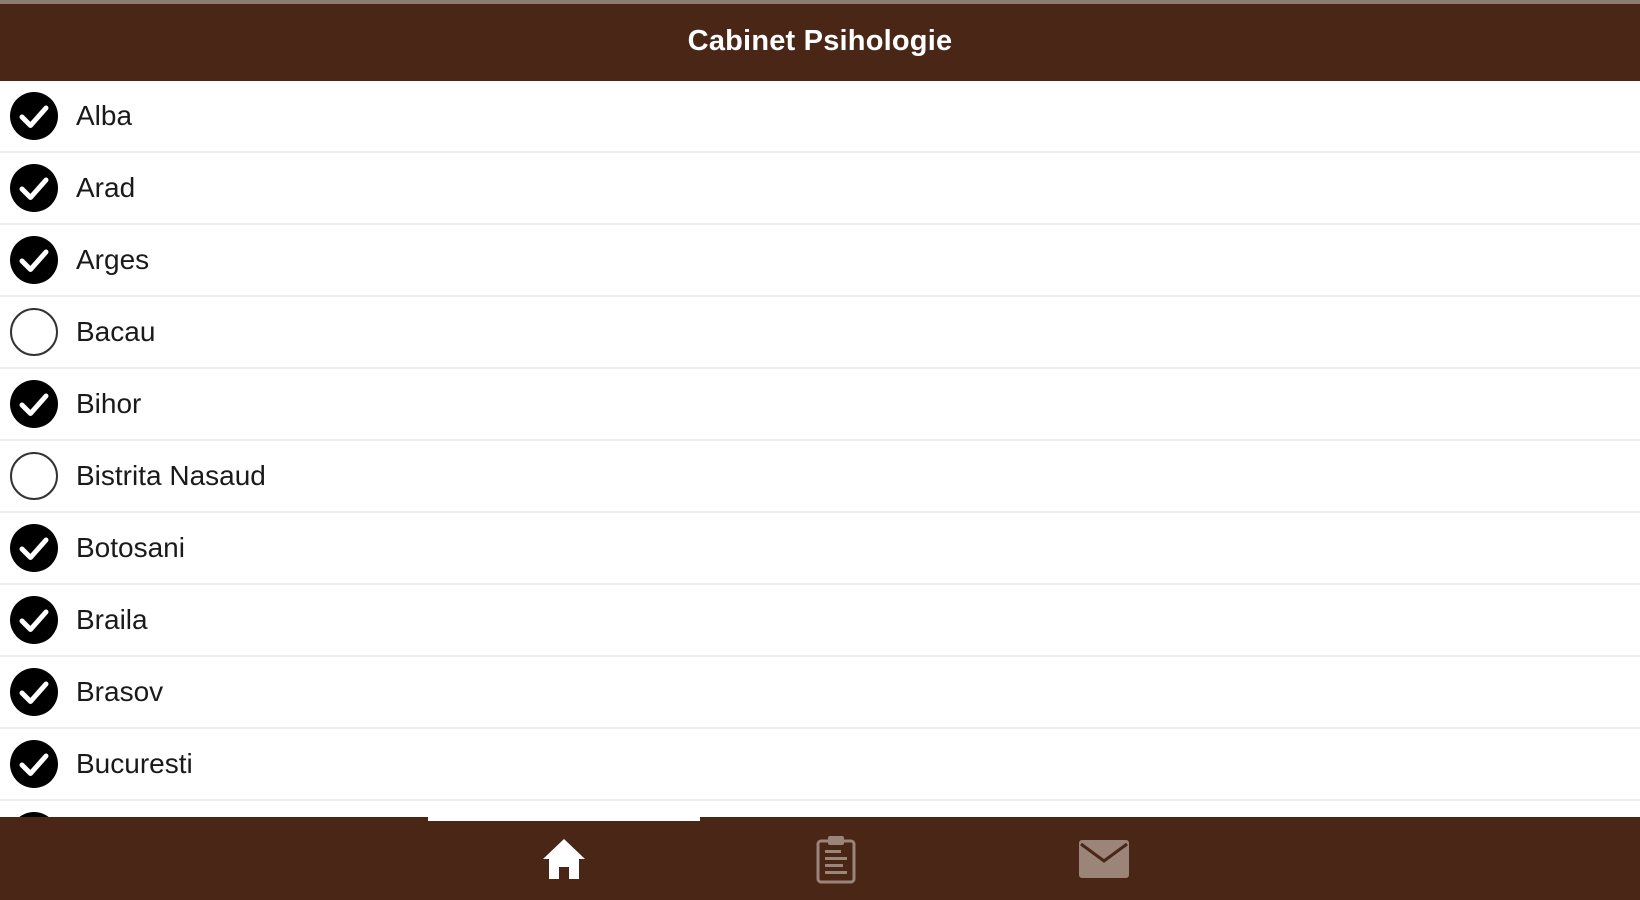  Describe the element at coordinates (104, 115) in the screenshot. I see `list-item-label: Alba` at that location.